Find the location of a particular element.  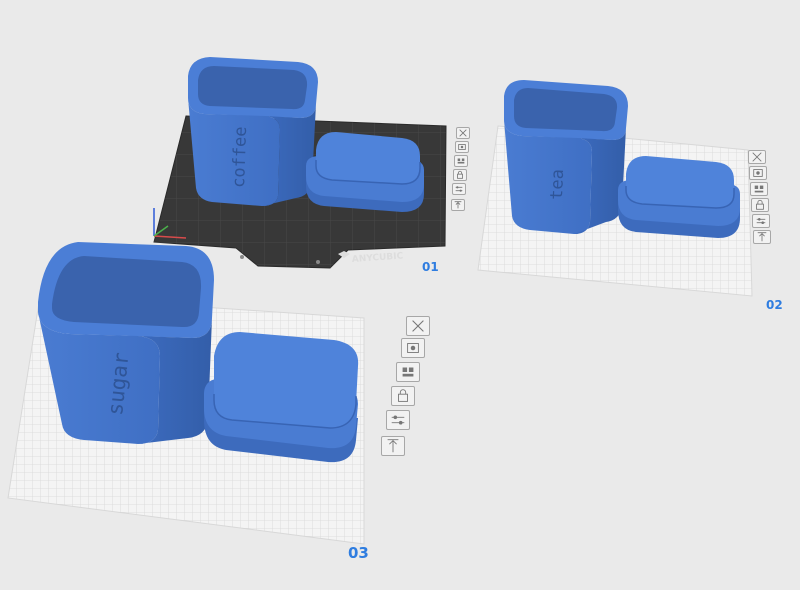

plate-02-lock-button is located at coordinates (760, 205).